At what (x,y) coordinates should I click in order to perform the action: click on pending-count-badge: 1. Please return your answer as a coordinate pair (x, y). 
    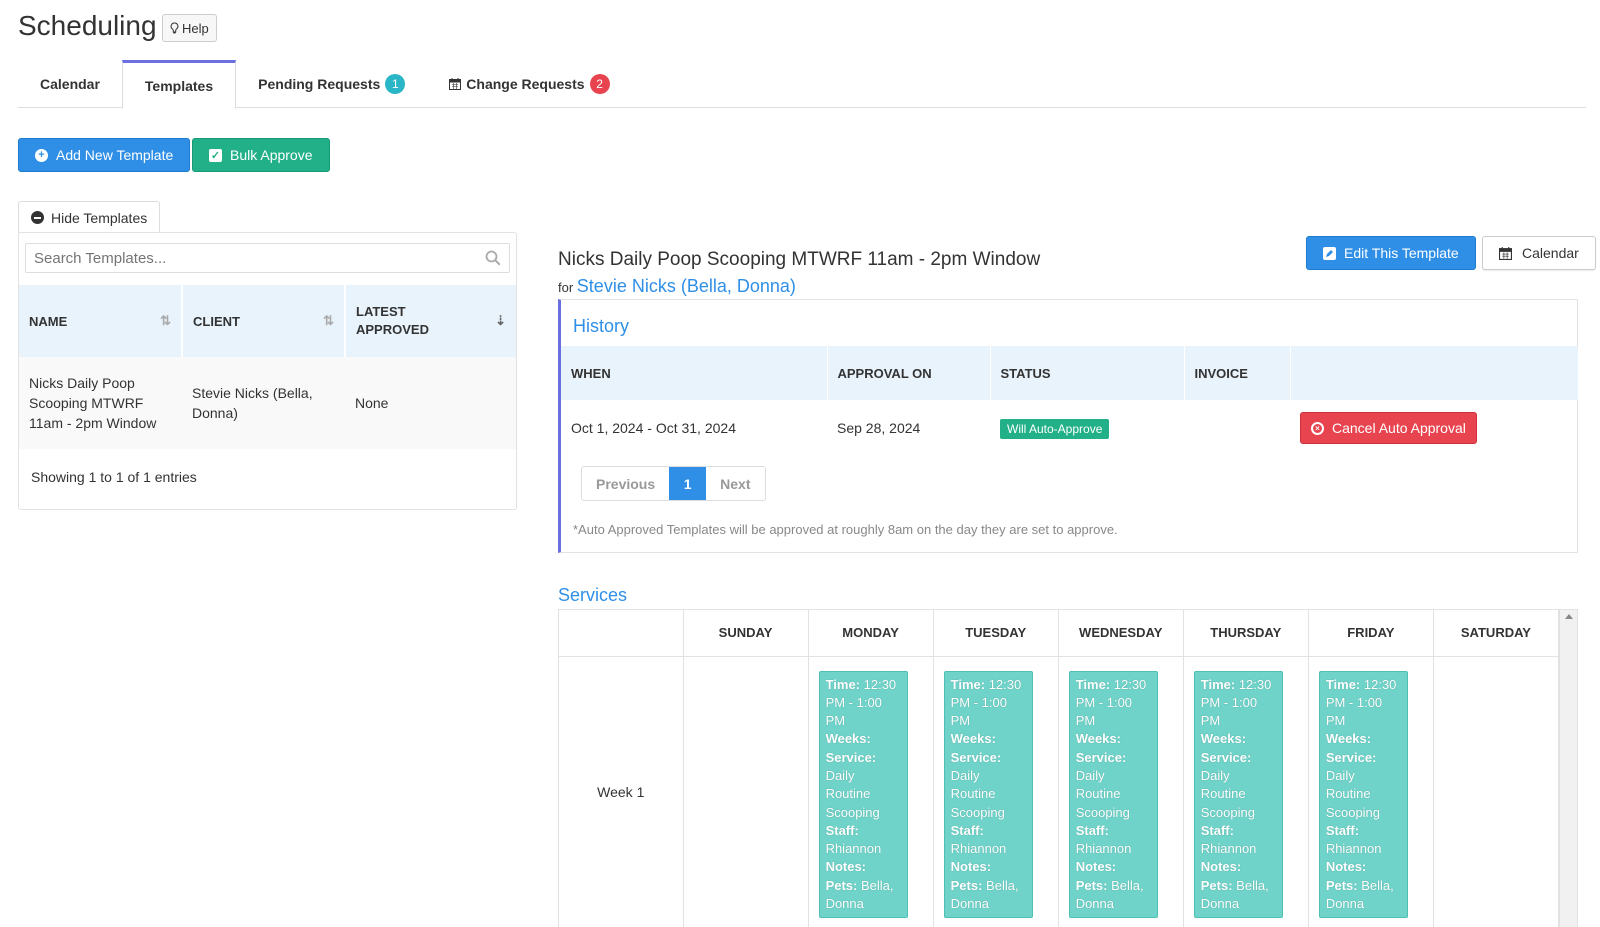
    Looking at the image, I should click on (395, 84).